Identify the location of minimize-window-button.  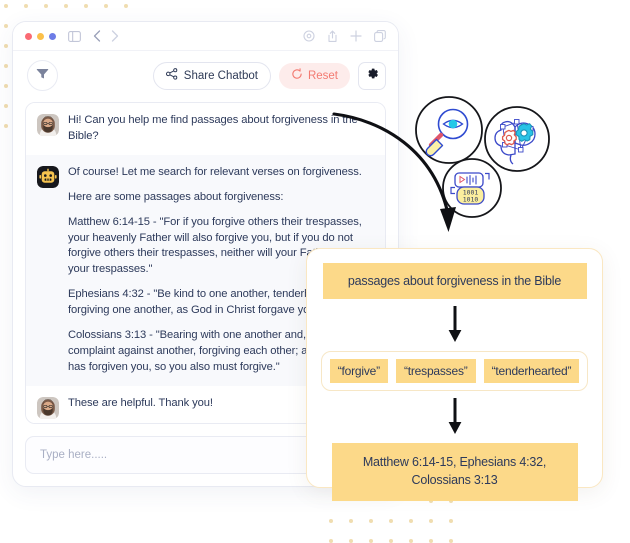
(40, 36).